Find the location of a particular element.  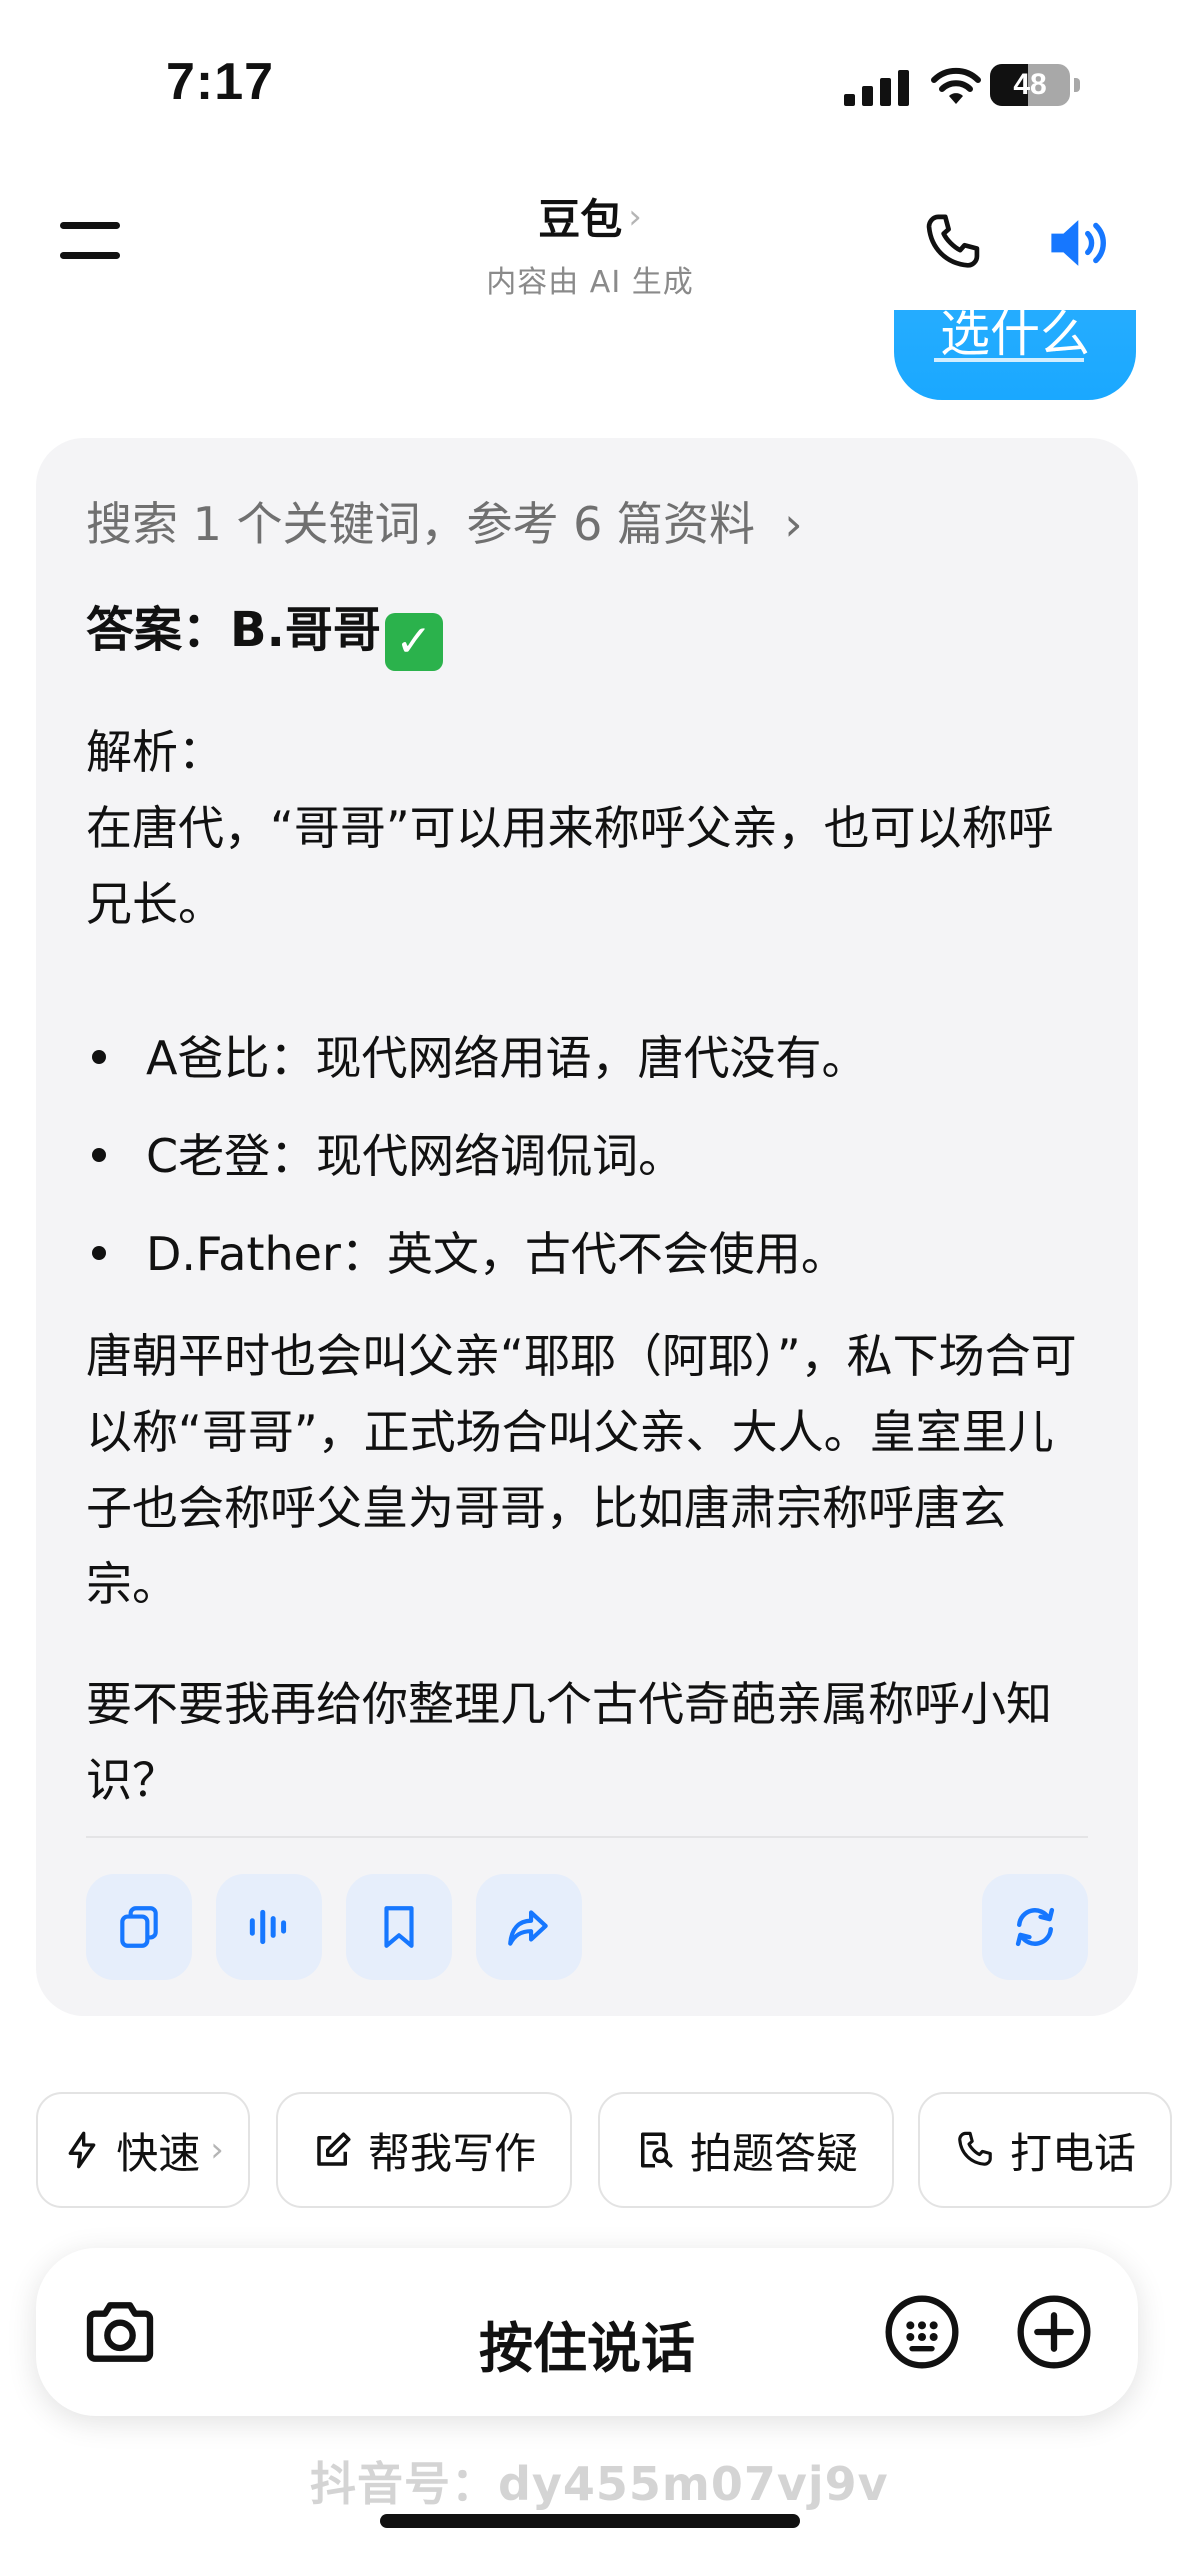

bookmark-button is located at coordinates (399, 1927).